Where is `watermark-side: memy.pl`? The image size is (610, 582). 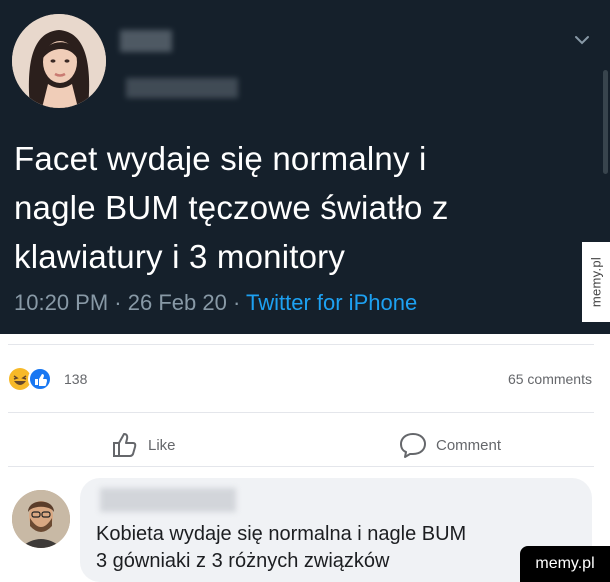 watermark-side: memy.pl is located at coordinates (596, 282).